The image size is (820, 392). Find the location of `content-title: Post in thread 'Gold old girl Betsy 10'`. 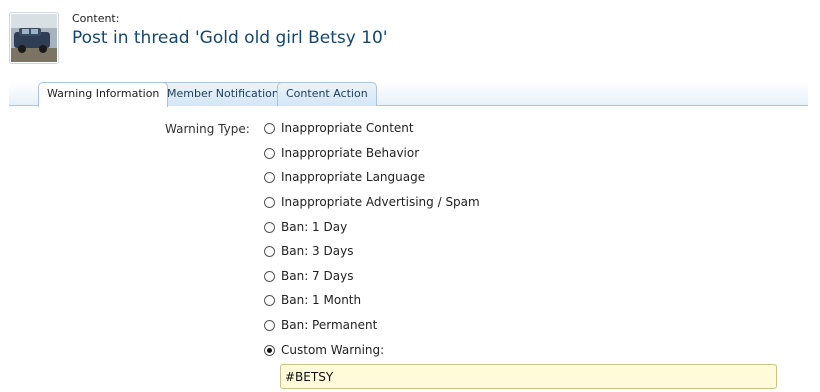

content-title: Post in thread 'Gold old girl Betsy 10' is located at coordinates (230, 38).